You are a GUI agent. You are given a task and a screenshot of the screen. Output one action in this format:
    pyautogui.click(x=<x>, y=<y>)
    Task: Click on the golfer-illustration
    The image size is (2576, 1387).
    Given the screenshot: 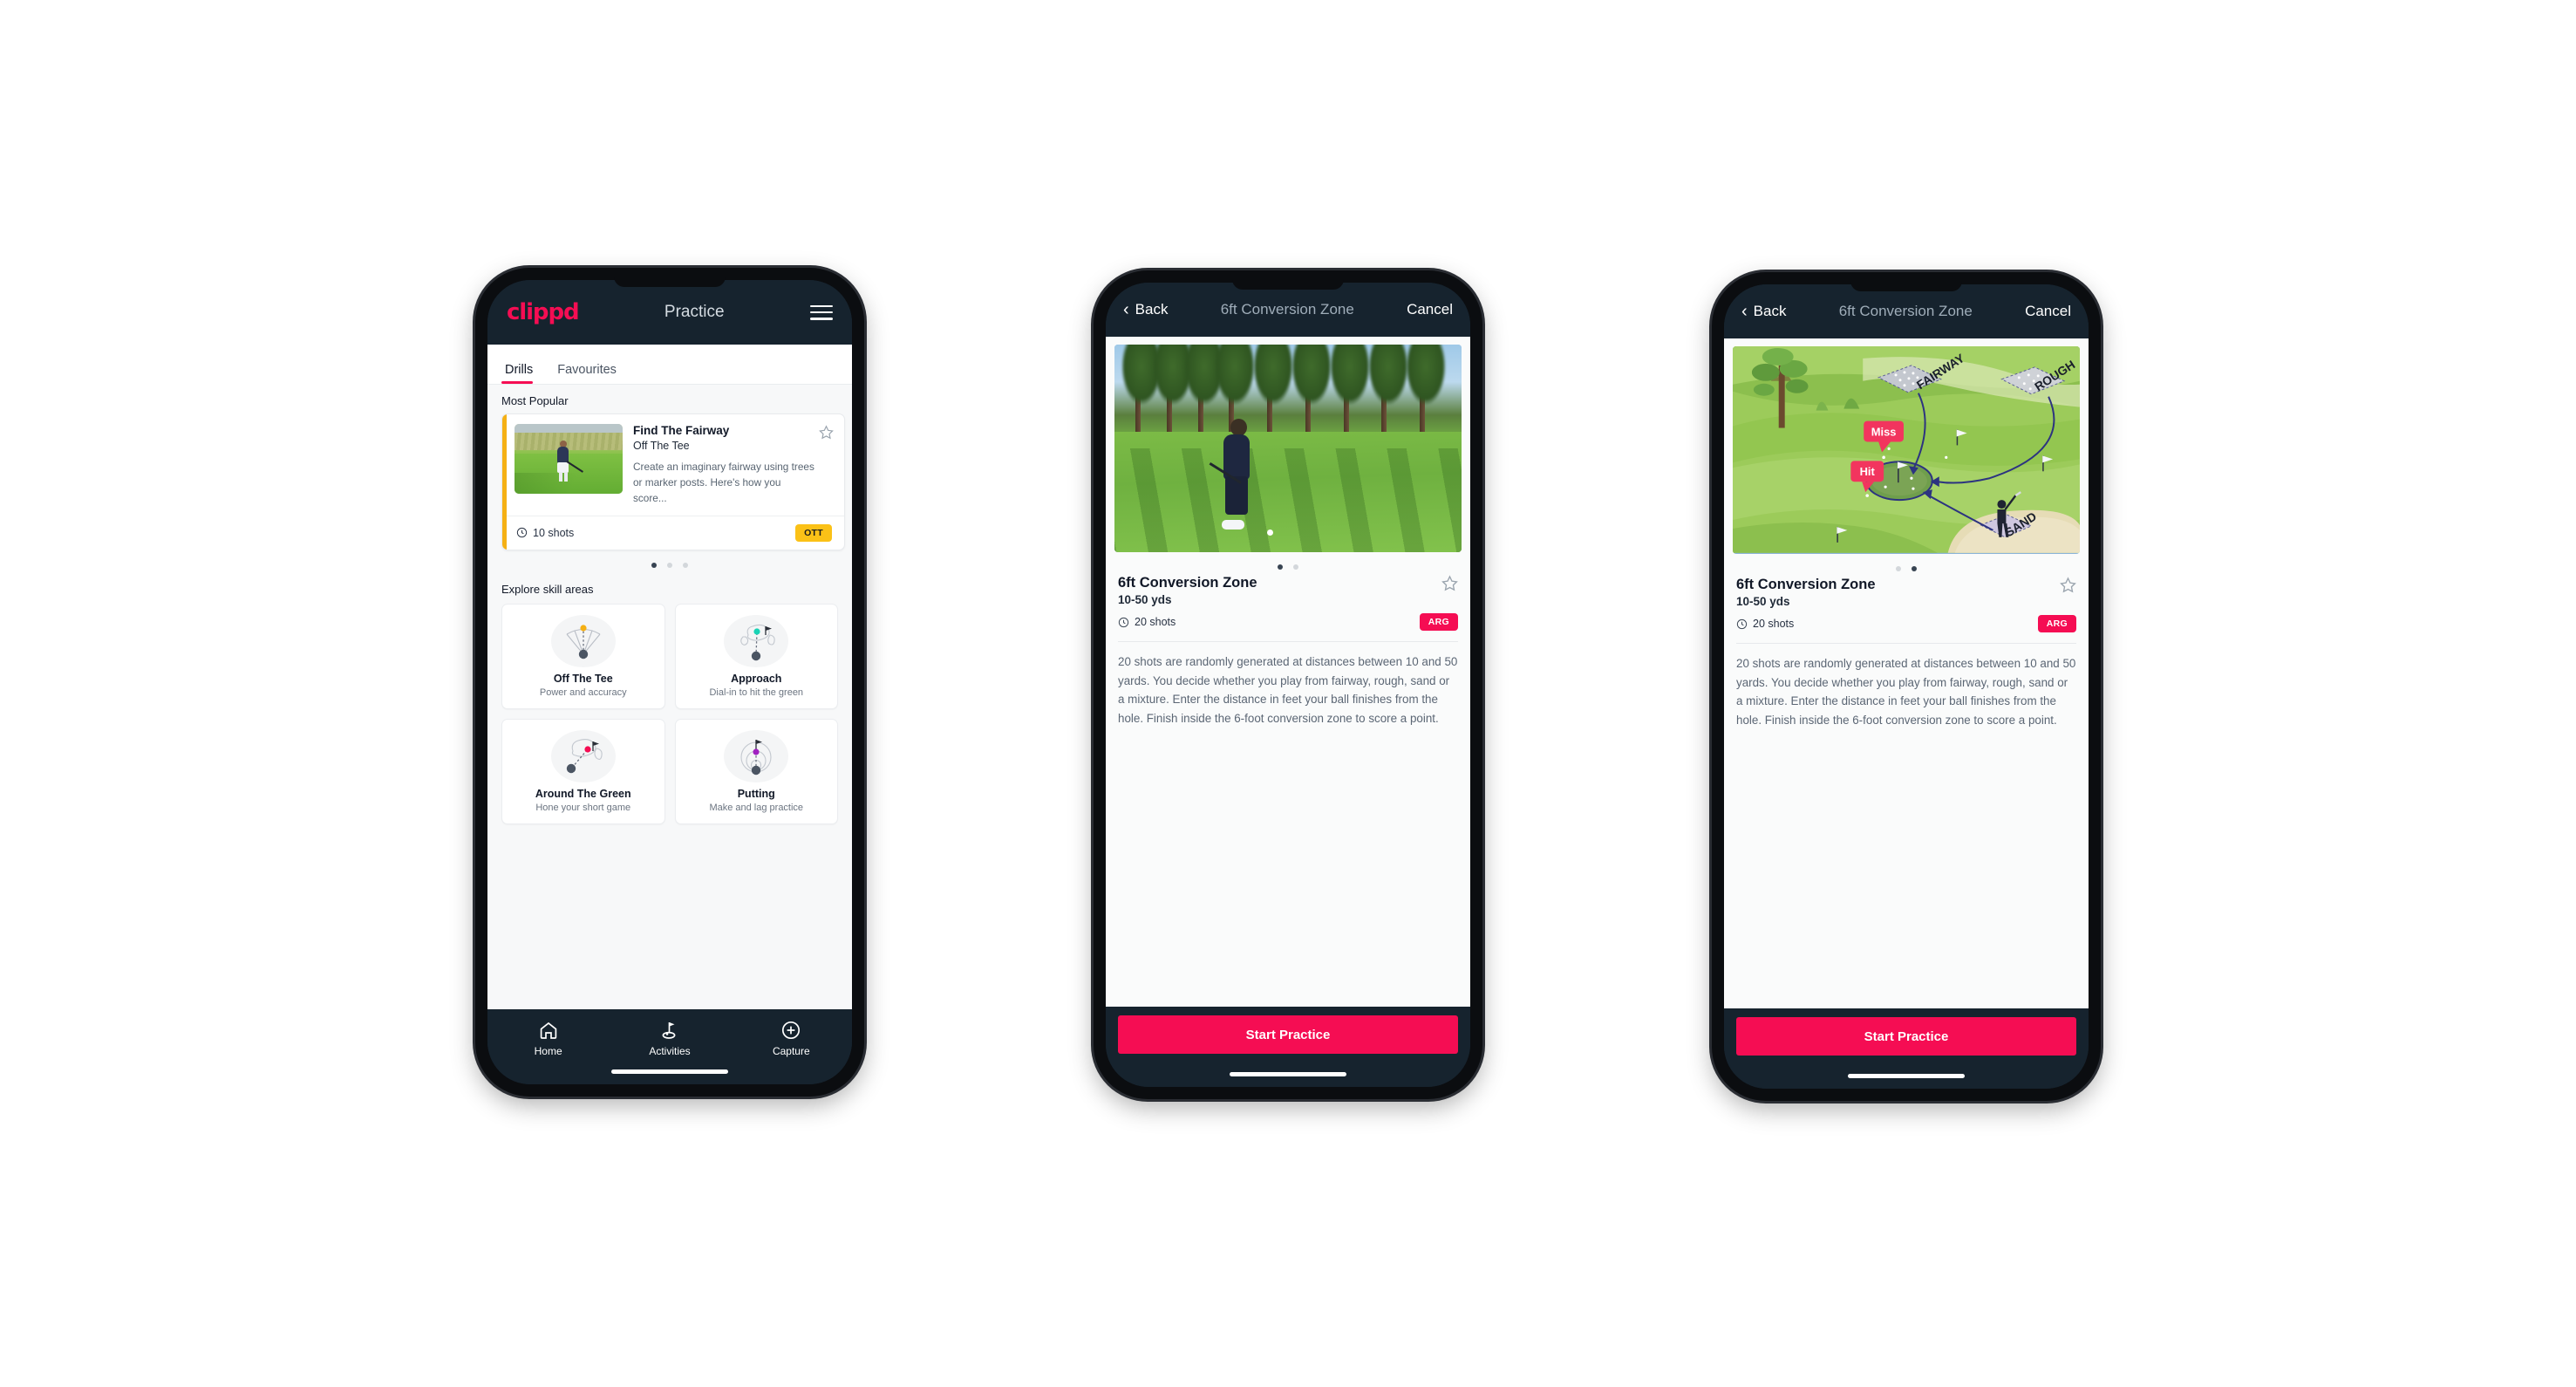 What is the action you would take?
    pyautogui.click(x=569, y=462)
    